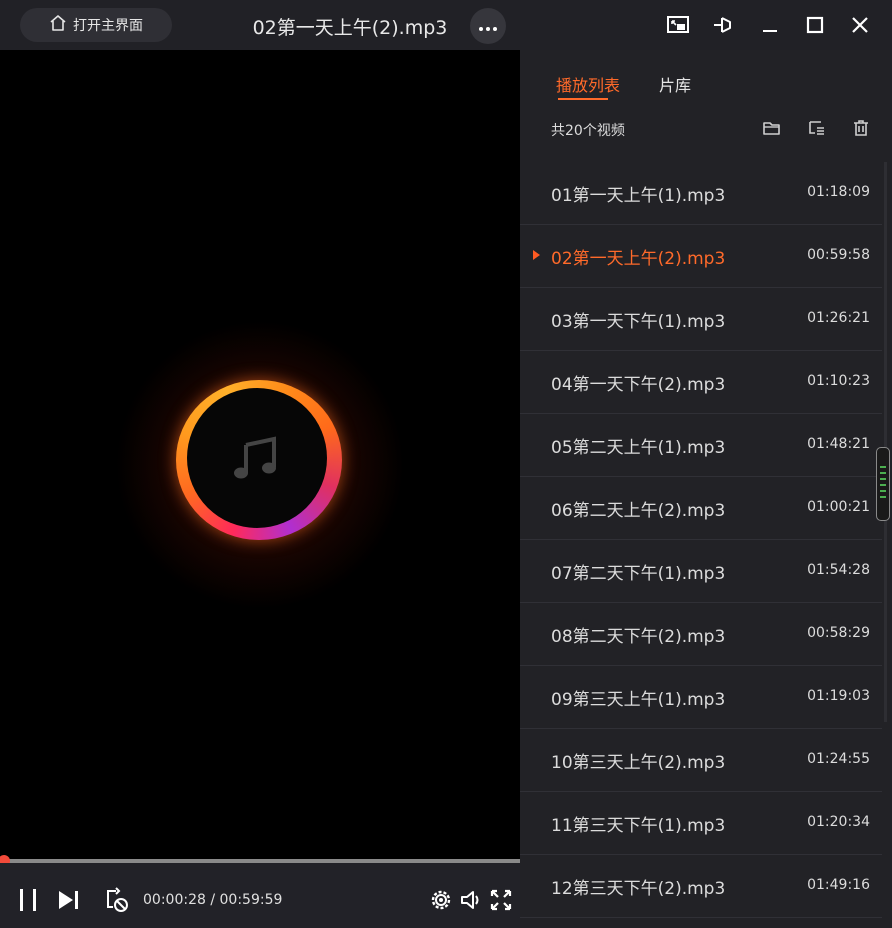 The image size is (892, 928). I want to click on minimize-icon, so click(770, 31).